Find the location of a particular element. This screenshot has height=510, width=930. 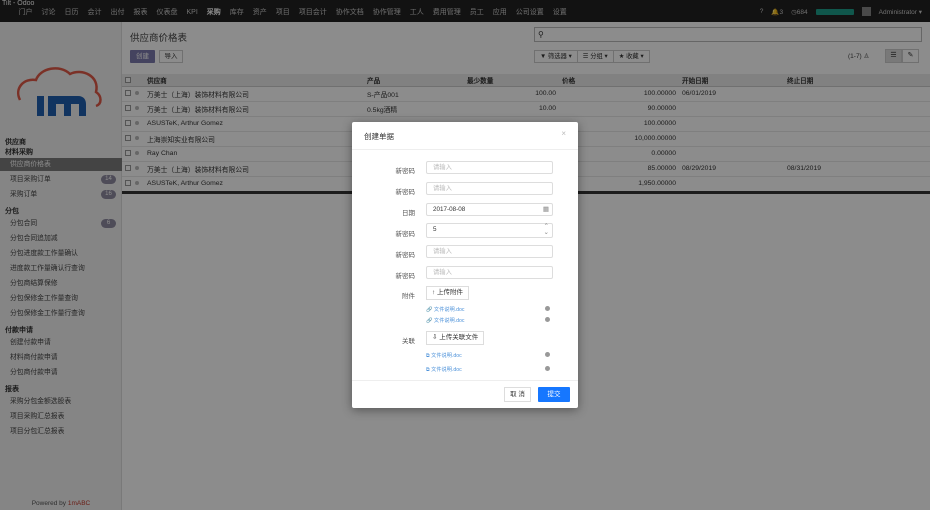

password-field-3: 请输入 is located at coordinates (489, 251).